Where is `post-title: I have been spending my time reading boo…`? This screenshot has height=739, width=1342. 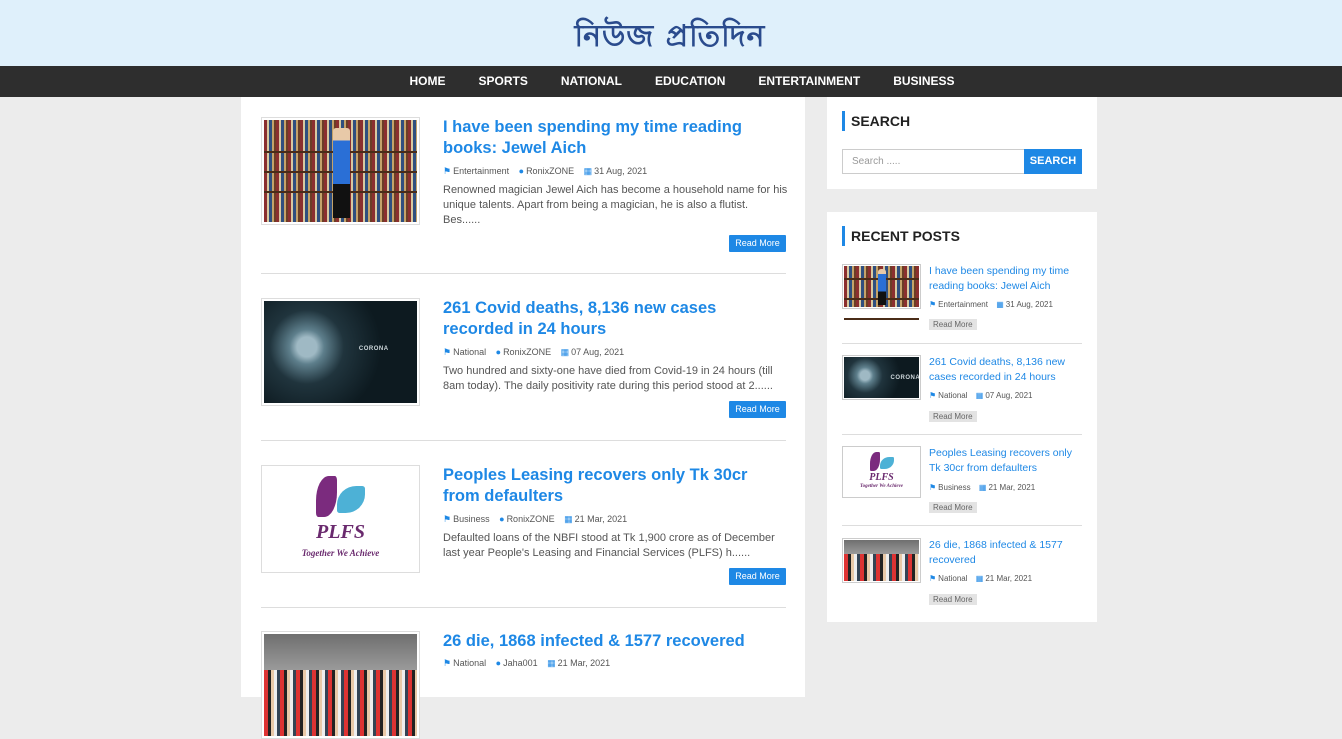
post-title: I have been spending my time reading boo… is located at coordinates (615, 138).